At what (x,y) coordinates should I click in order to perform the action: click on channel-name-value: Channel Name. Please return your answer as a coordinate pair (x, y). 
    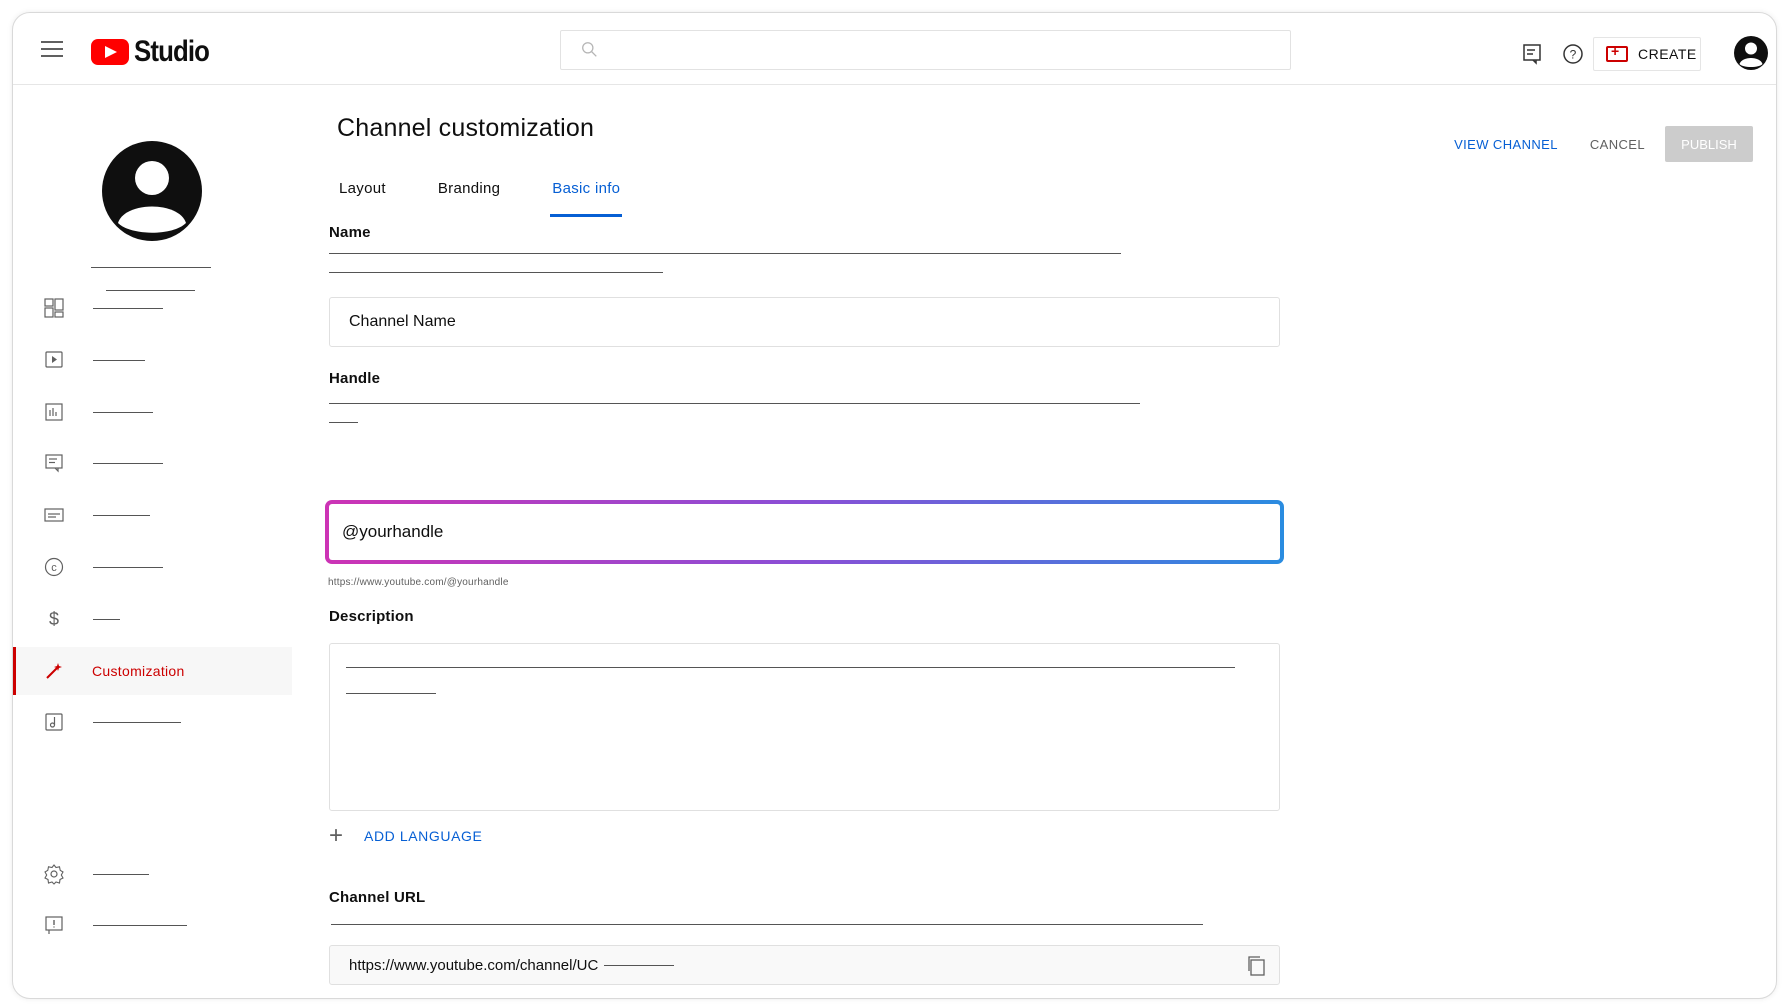
    Looking at the image, I should click on (402, 321).